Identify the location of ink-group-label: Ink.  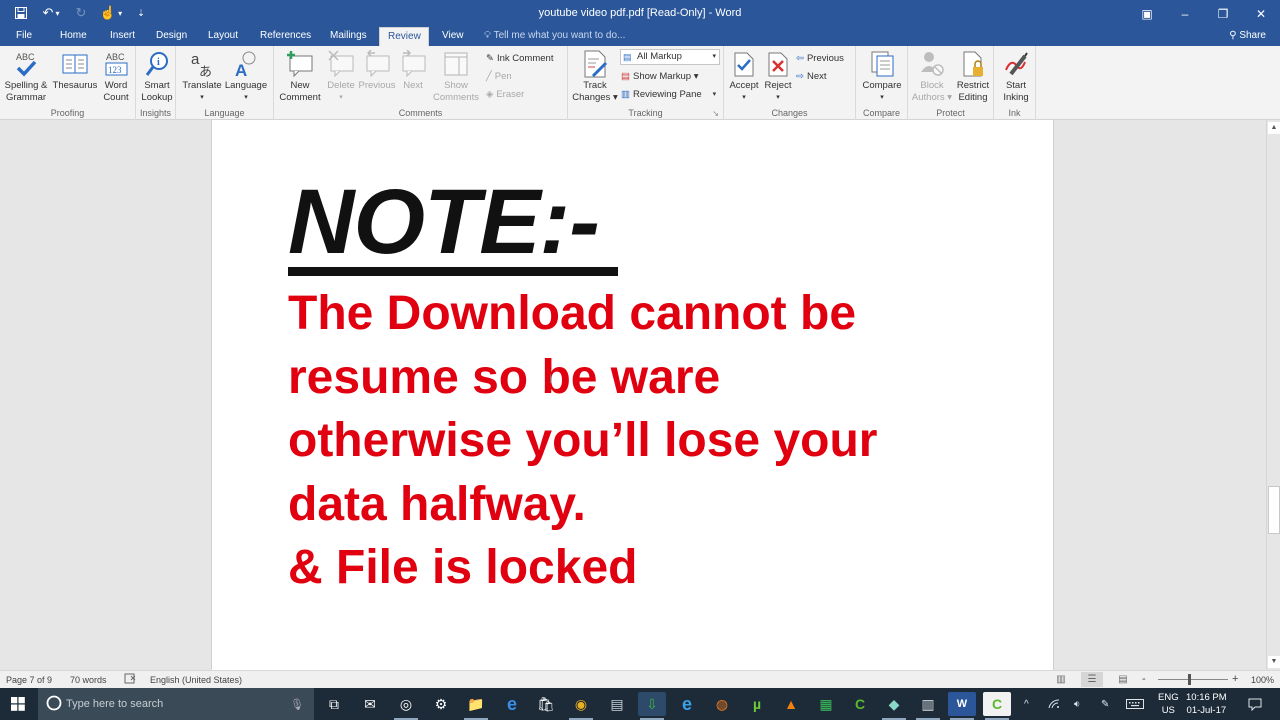
(1014, 113).